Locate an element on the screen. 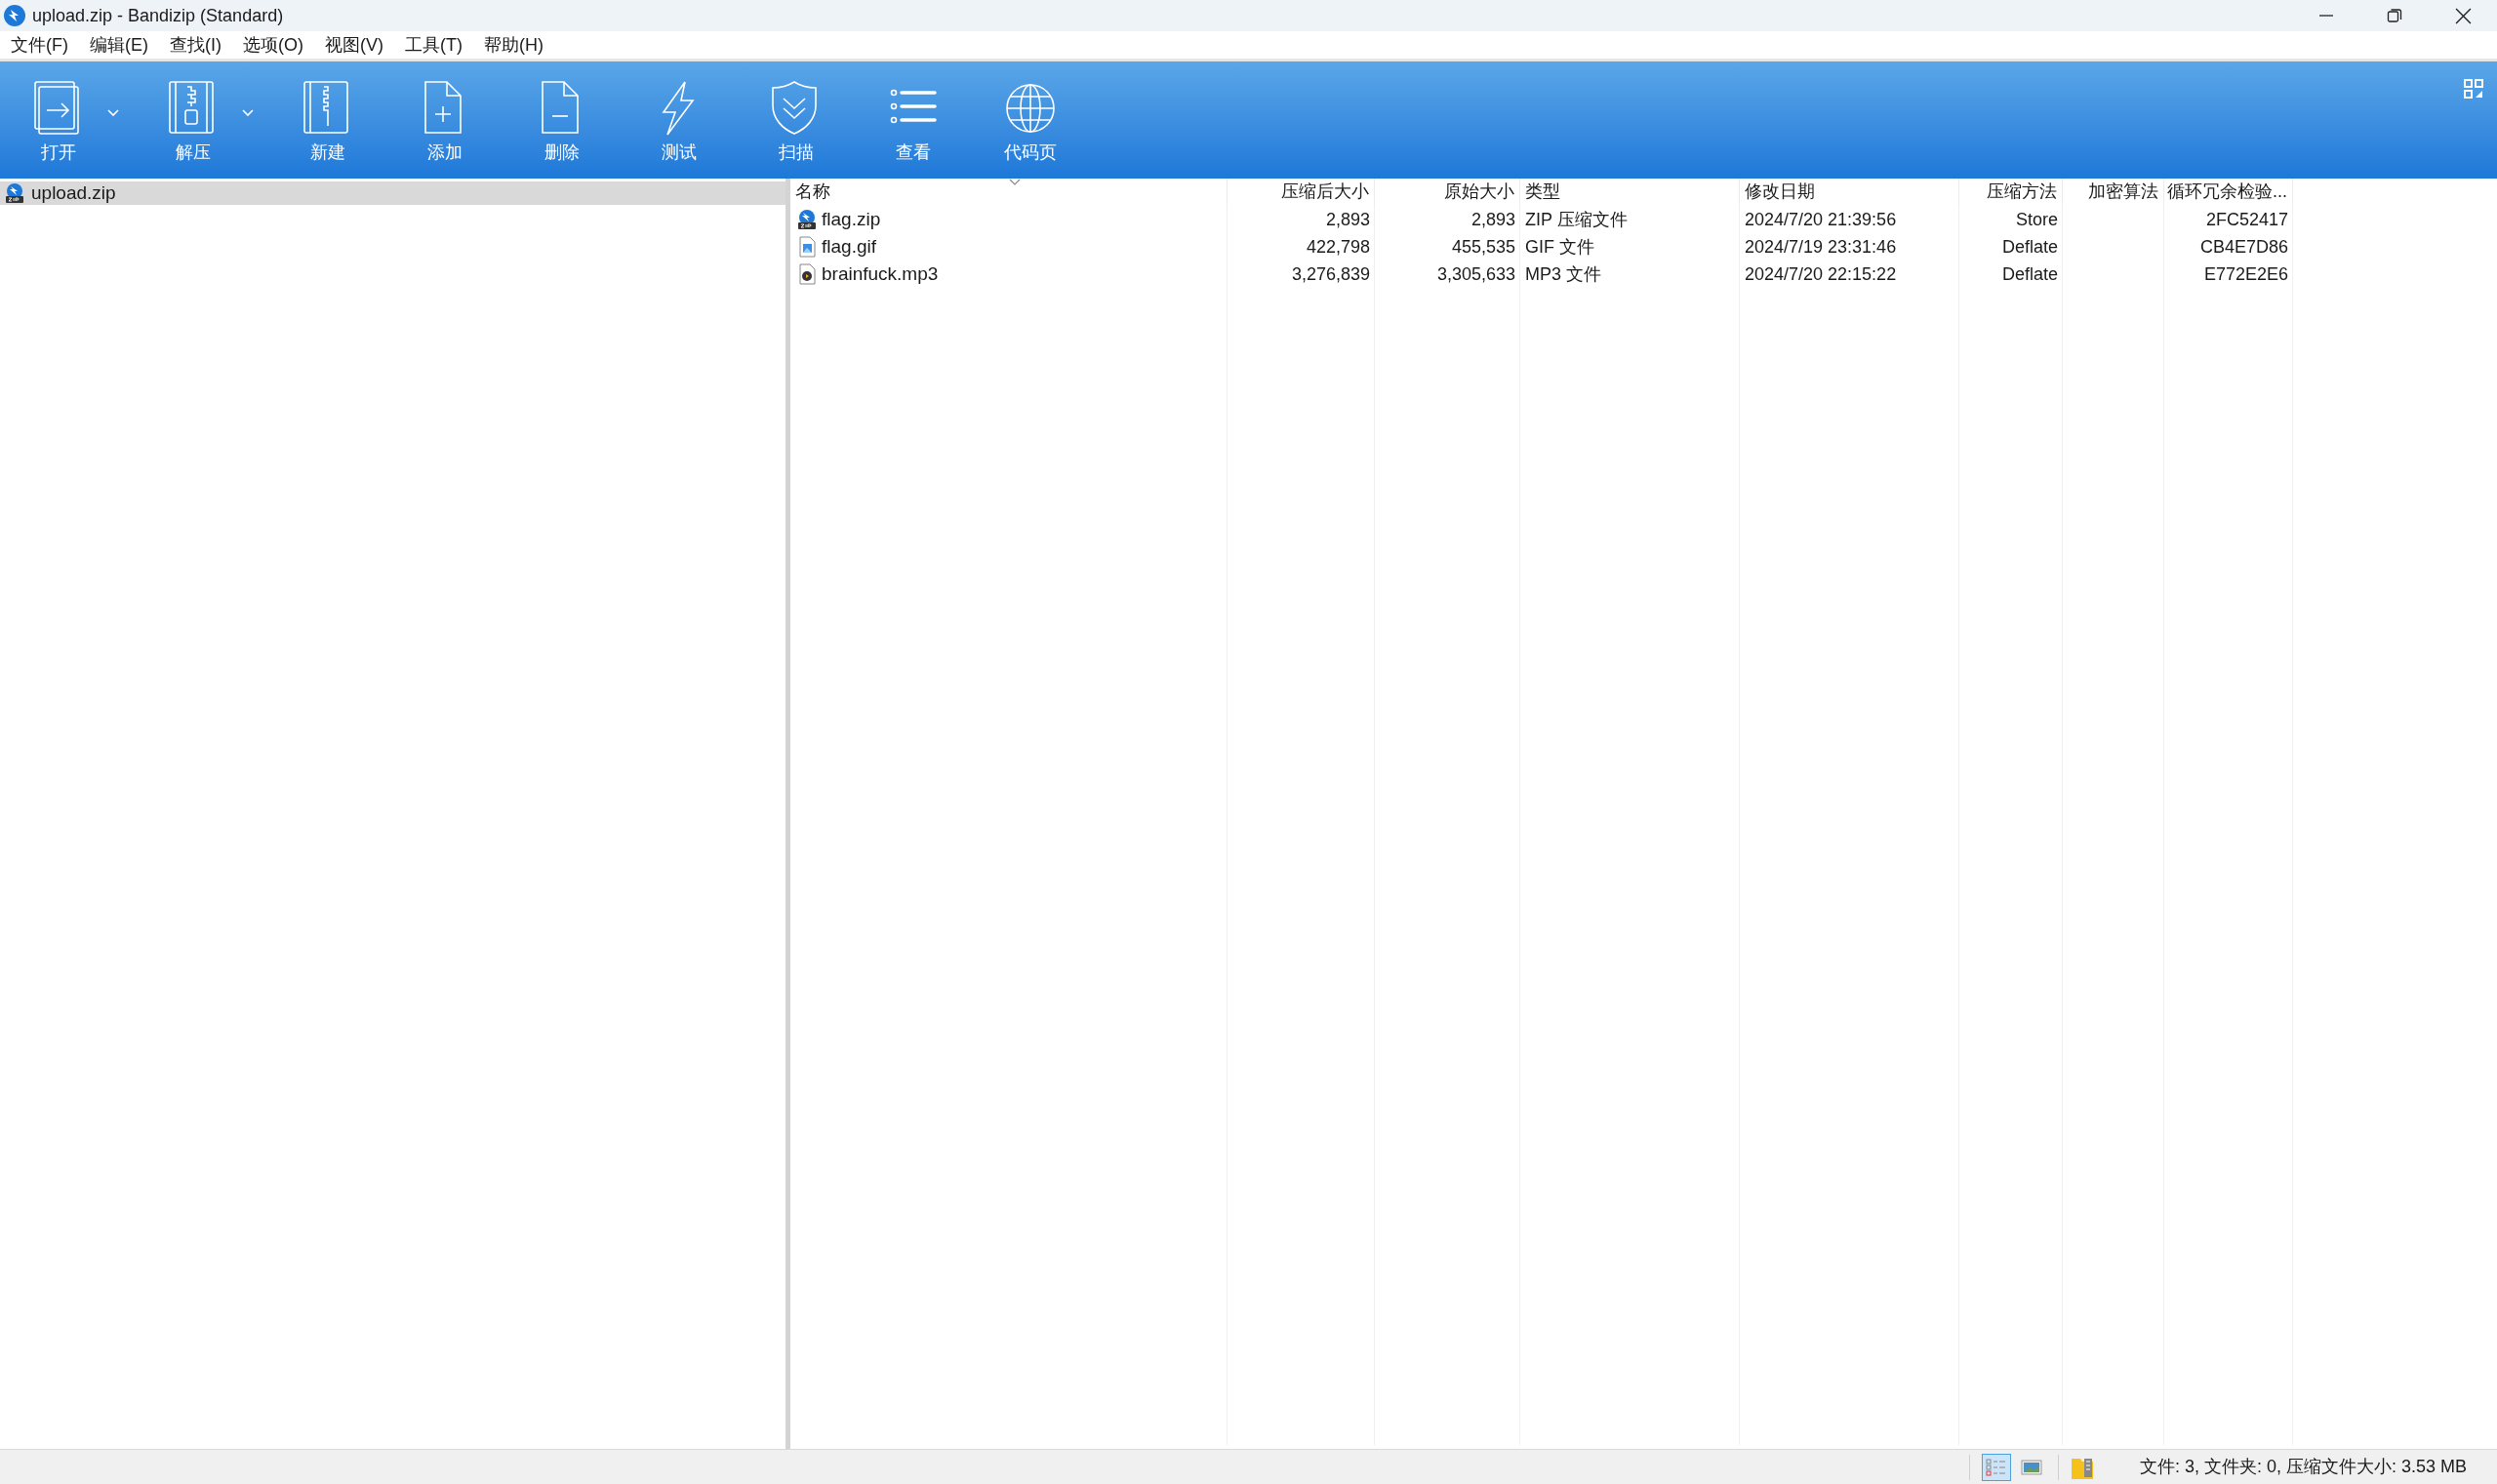  column-header: 压缩方法 is located at coordinates (2011, 192).